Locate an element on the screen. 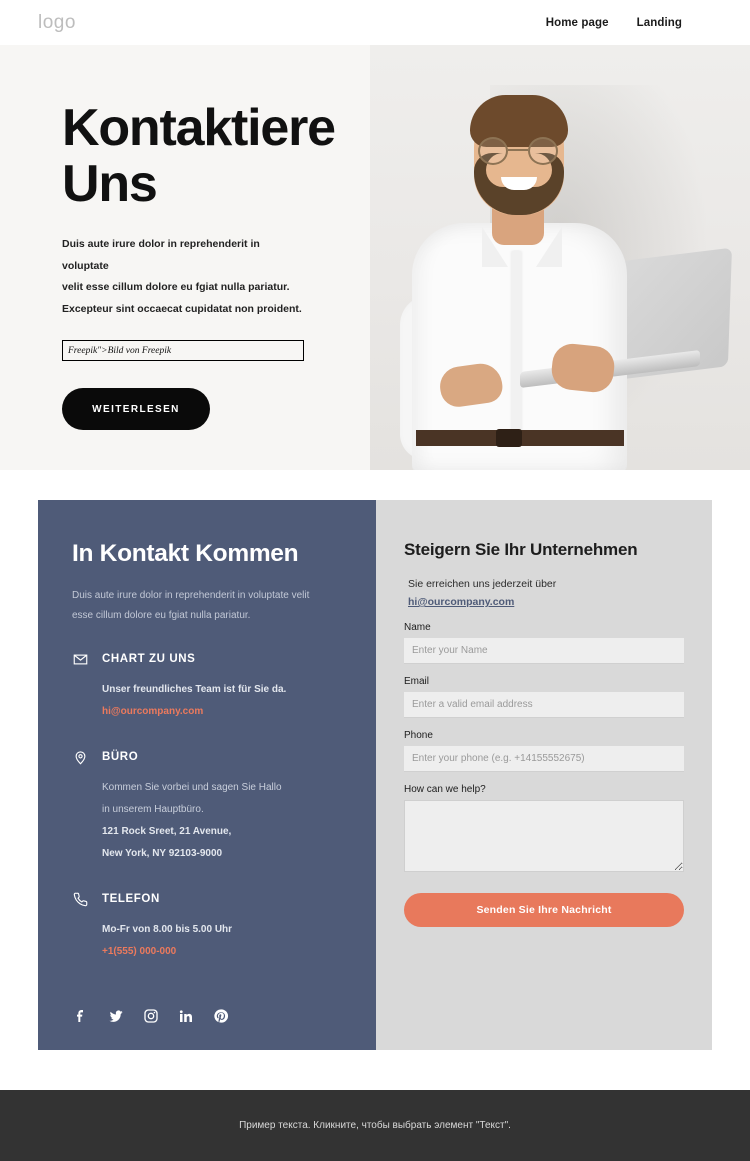 Image resolution: width=750 pixels, height=1161 pixels. contact-block-label: CHART ZU UNS is located at coordinates (149, 659).